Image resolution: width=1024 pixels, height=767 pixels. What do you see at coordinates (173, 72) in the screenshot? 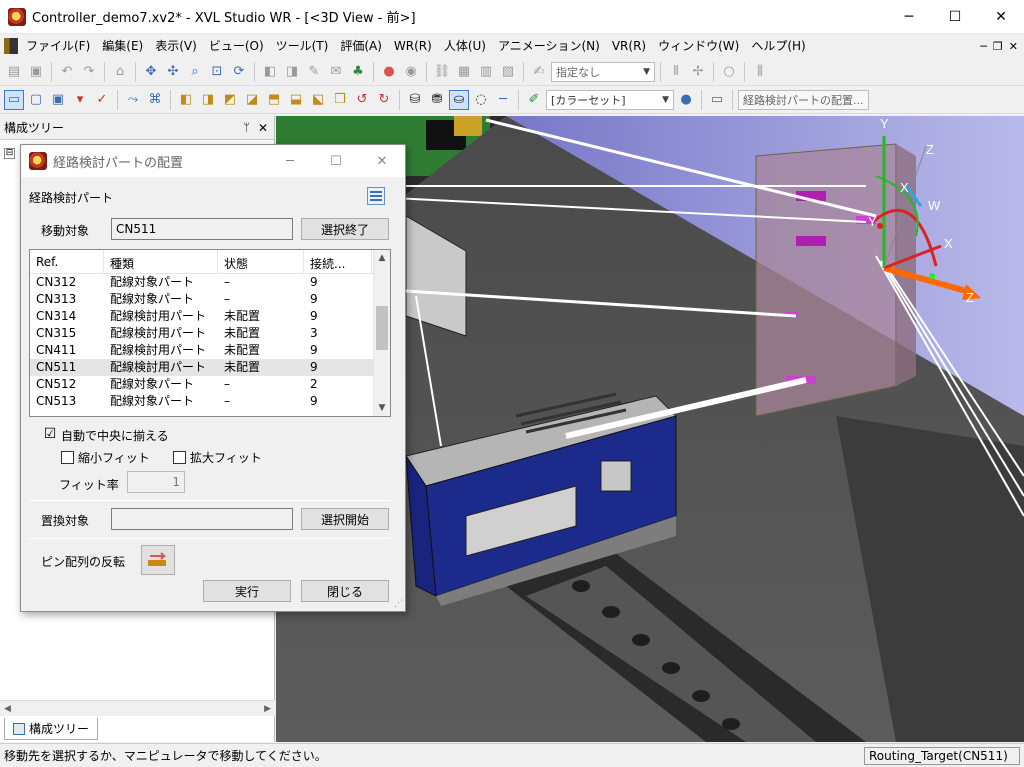
I see `rotate-icon: ✣` at bounding box center [173, 72].